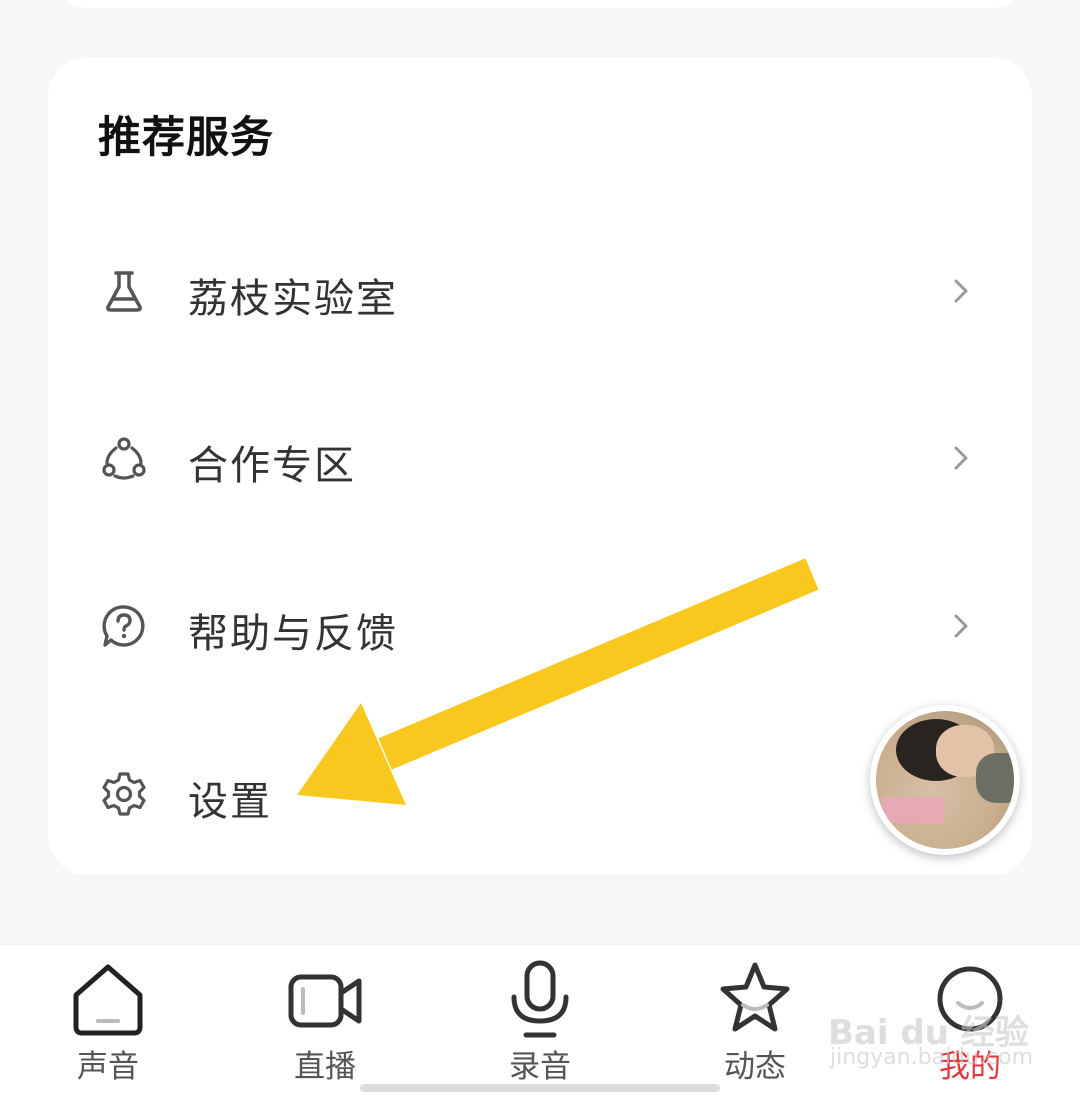  What do you see at coordinates (540, 625) in the screenshot?
I see `service-item-help-feedback: 帮助与反馈` at bounding box center [540, 625].